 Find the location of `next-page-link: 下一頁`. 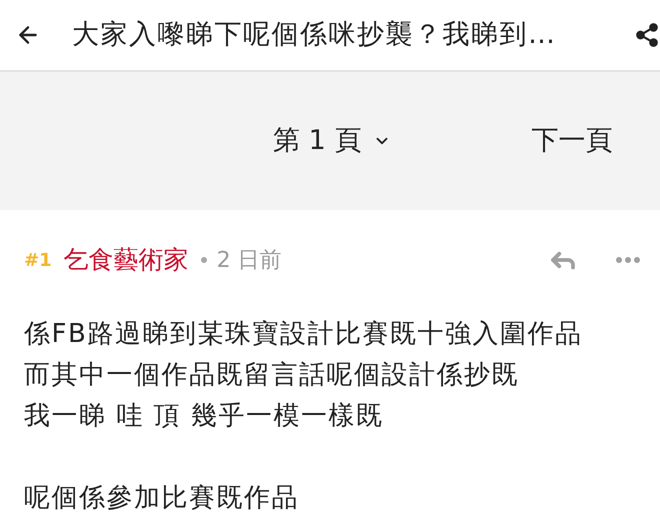

next-page-link: 下一頁 is located at coordinates (571, 141).